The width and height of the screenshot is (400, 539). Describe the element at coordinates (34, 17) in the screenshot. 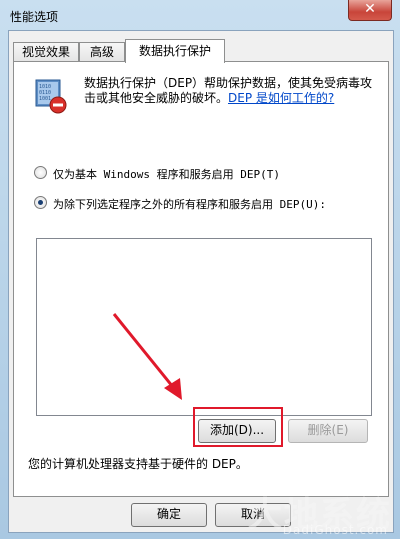

I see `window-title: 性能选项` at that location.